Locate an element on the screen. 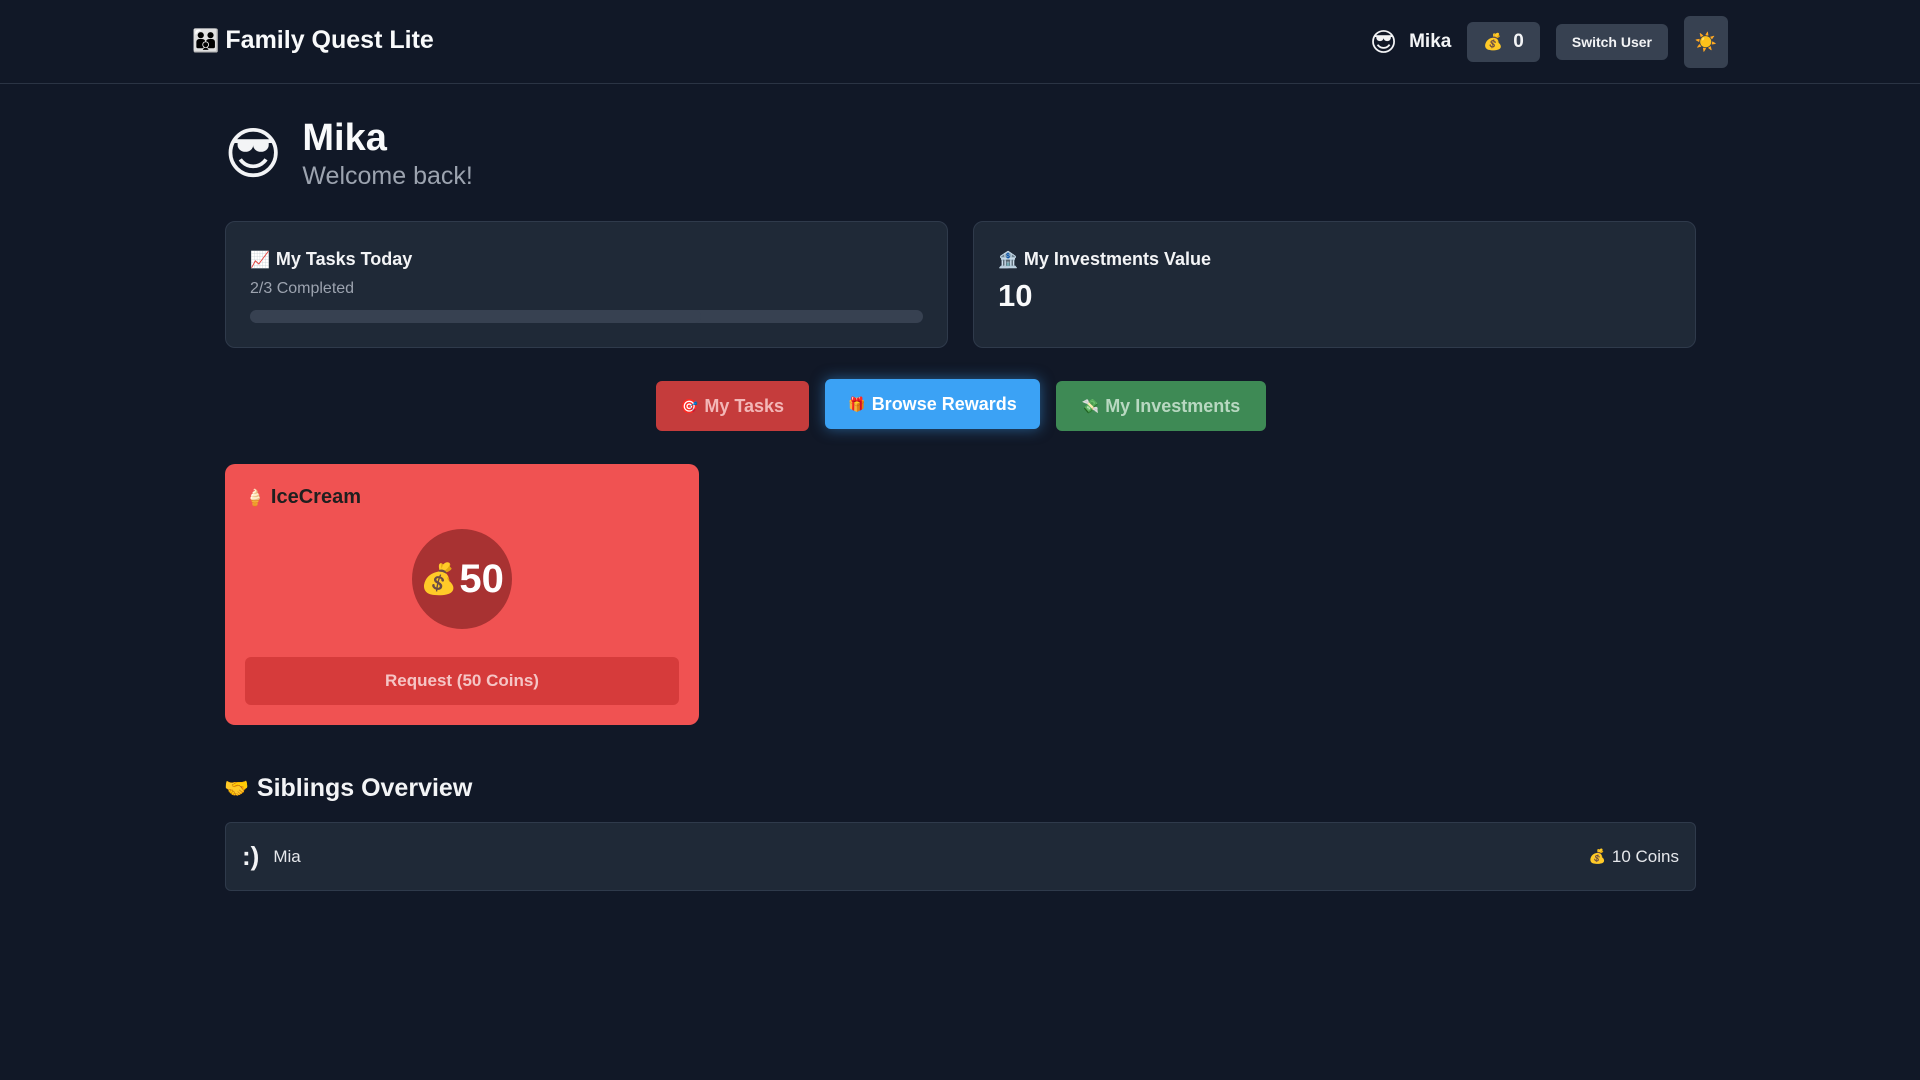 The height and width of the screenshot is (1080, 1920). tab-browse-rewards-label: Browse Rewards is located at coordinates (944, 403).